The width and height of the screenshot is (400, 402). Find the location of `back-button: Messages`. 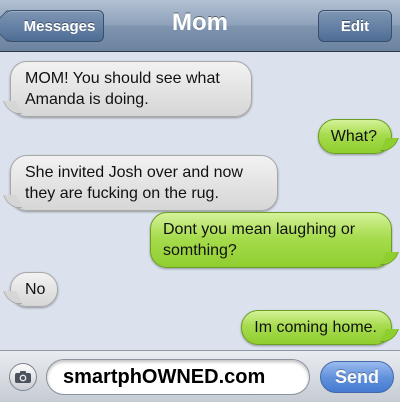

back-button: Messages is located at coordinates (55, 26).